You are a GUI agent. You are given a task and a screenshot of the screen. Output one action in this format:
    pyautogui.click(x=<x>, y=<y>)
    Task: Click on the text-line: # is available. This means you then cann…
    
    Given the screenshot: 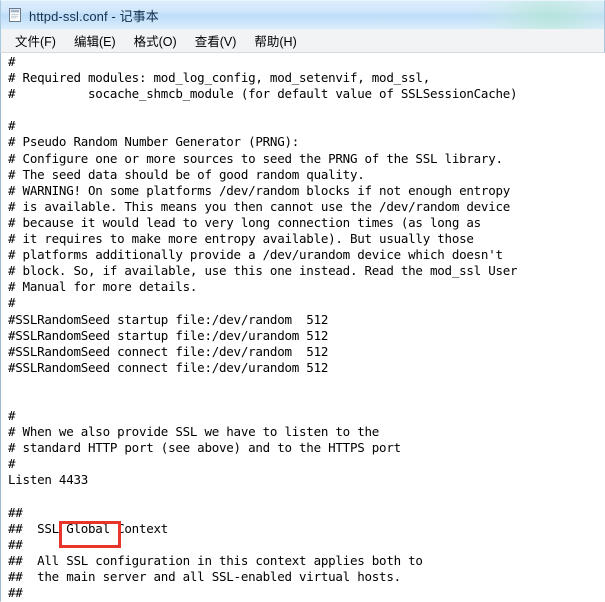 What is the action you would take?
    pyautogui.click(x=259, y=206)
    